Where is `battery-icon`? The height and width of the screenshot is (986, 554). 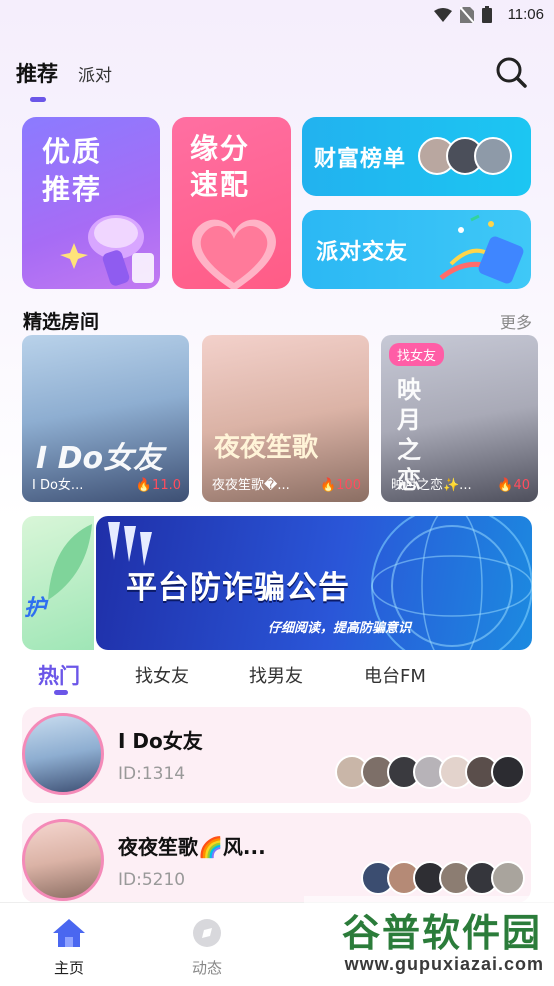 battery-icon is located at coordinates (487, 14).